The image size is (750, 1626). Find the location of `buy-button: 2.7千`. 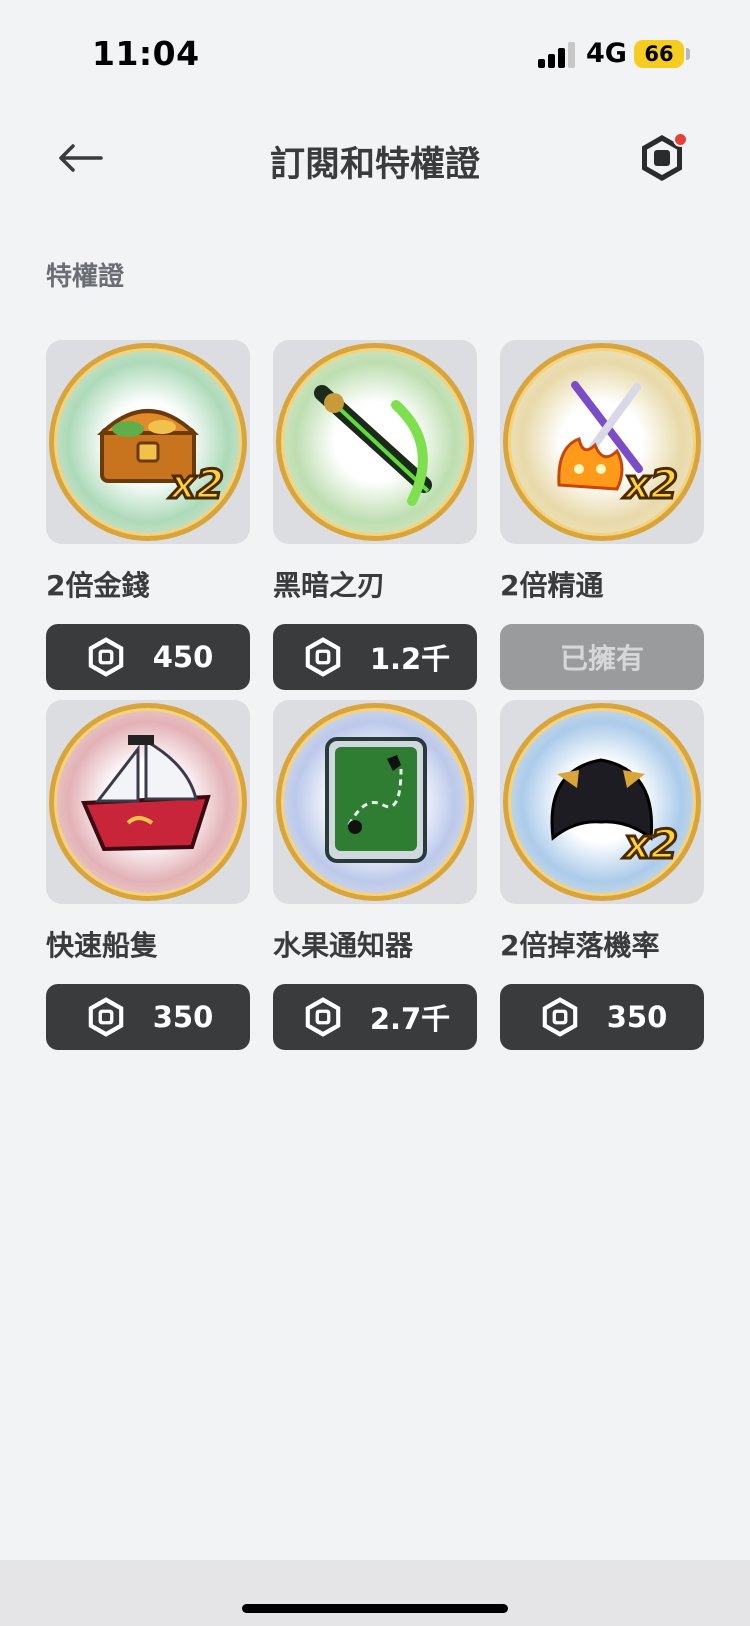

buy-button: 2.7千 is located at coordinates (375, 1017).